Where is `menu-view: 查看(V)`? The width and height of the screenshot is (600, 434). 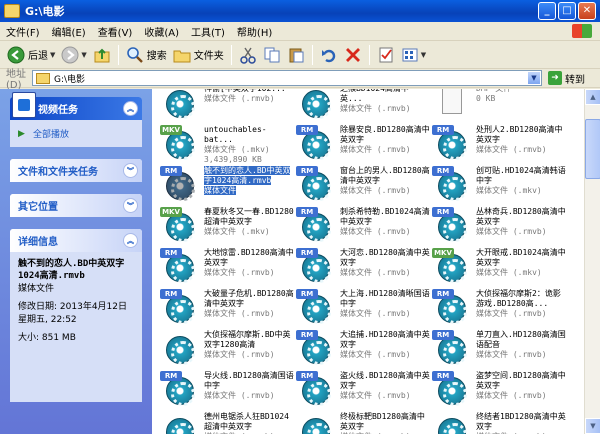 menu-view: 查看(V) is located at coordinates (115, 31).